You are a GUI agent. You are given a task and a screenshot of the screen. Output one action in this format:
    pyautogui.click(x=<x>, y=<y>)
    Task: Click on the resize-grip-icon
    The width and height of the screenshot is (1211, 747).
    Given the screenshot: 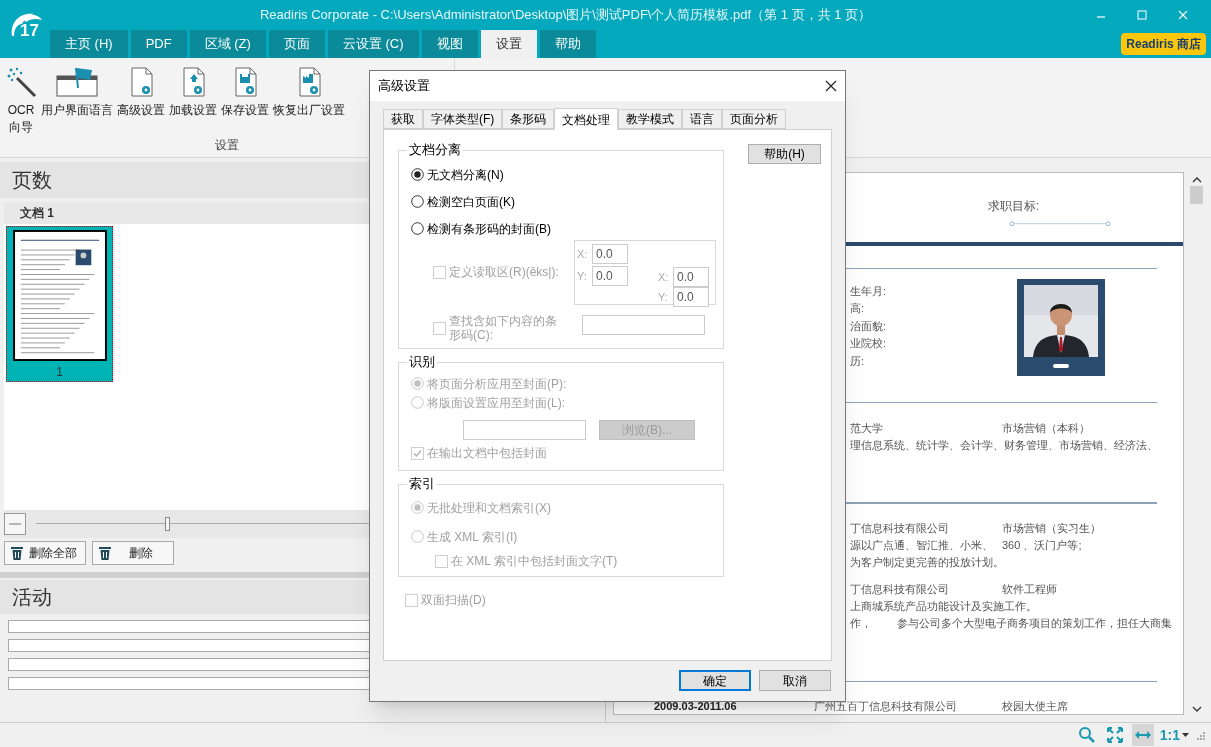 What is the action you would take?
    pyautogui.click(x=1200, y=735)
    